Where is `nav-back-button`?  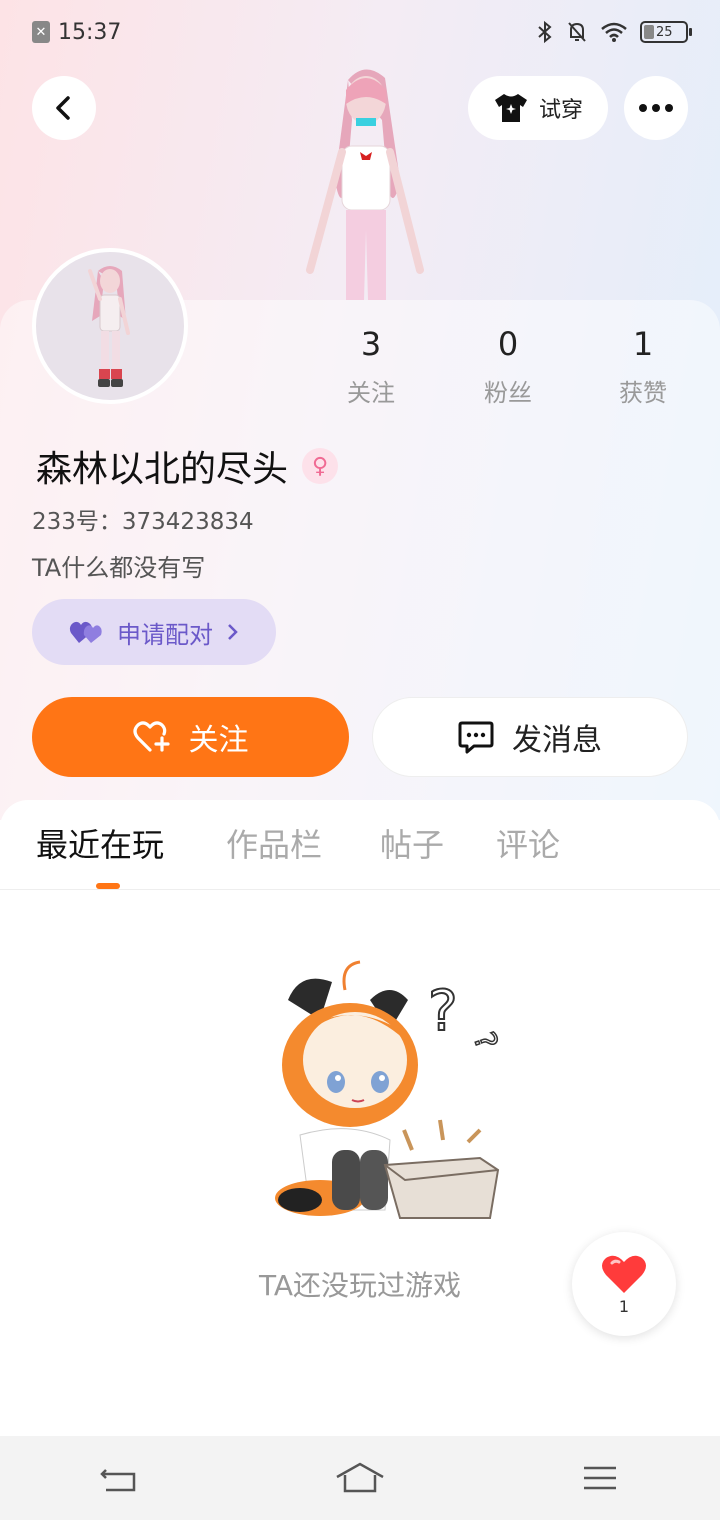 nav-back-button is located at coordinates (120, 1478).